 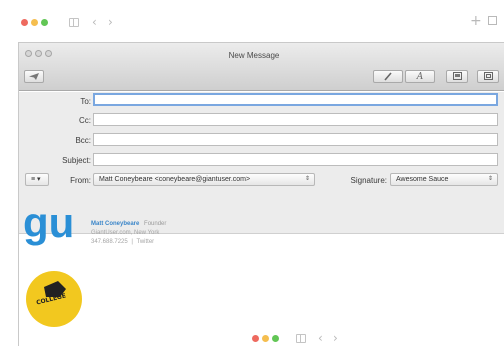 I want to click on send-icon, so click(x=34, y=76).